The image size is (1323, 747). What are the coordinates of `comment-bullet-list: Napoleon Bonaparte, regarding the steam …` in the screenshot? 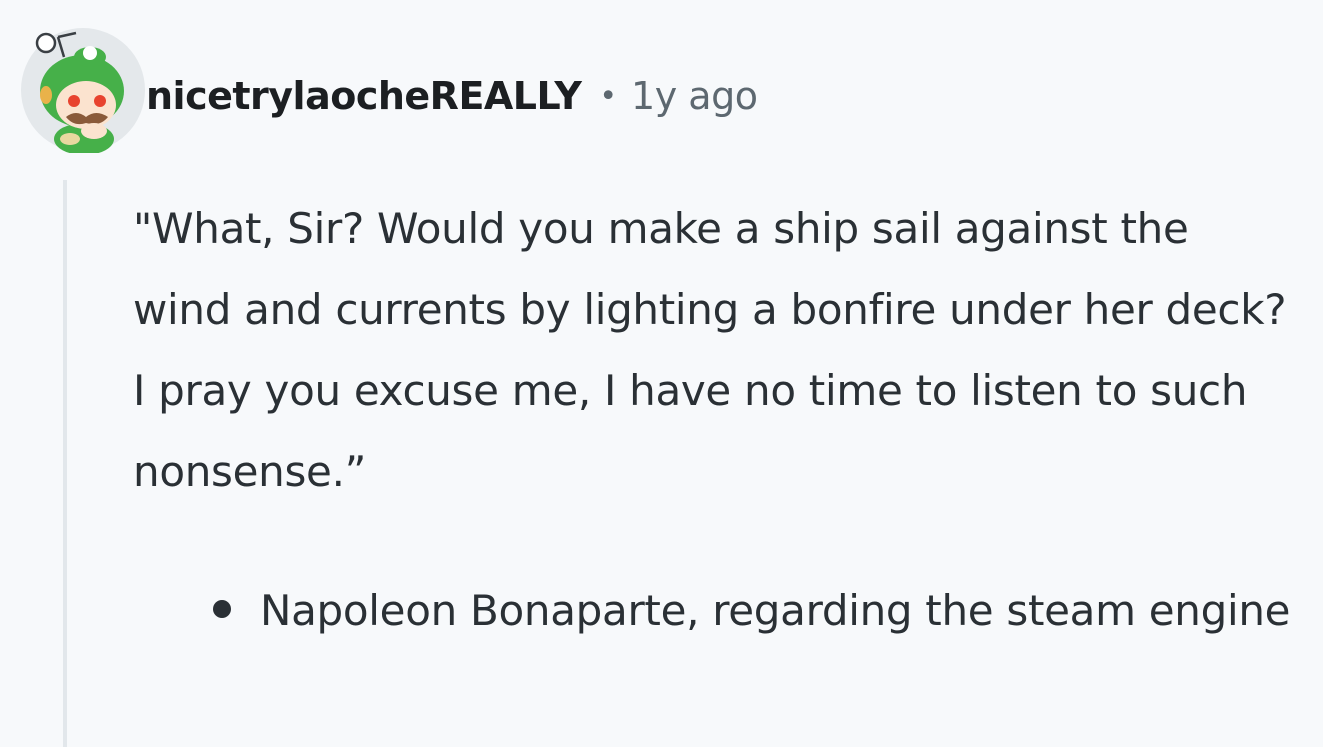 It's located at (755, 610).